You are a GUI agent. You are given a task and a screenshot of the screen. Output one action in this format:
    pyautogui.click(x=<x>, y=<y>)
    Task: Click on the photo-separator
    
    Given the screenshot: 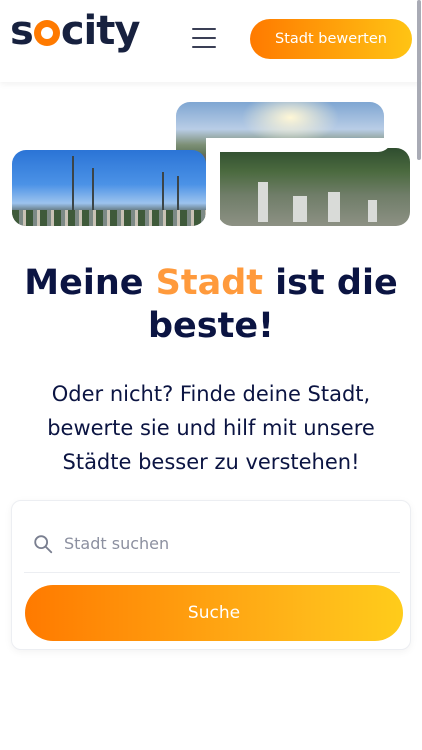 What is the action you would take?
    pyautogui.click(x=213, y=185)
    